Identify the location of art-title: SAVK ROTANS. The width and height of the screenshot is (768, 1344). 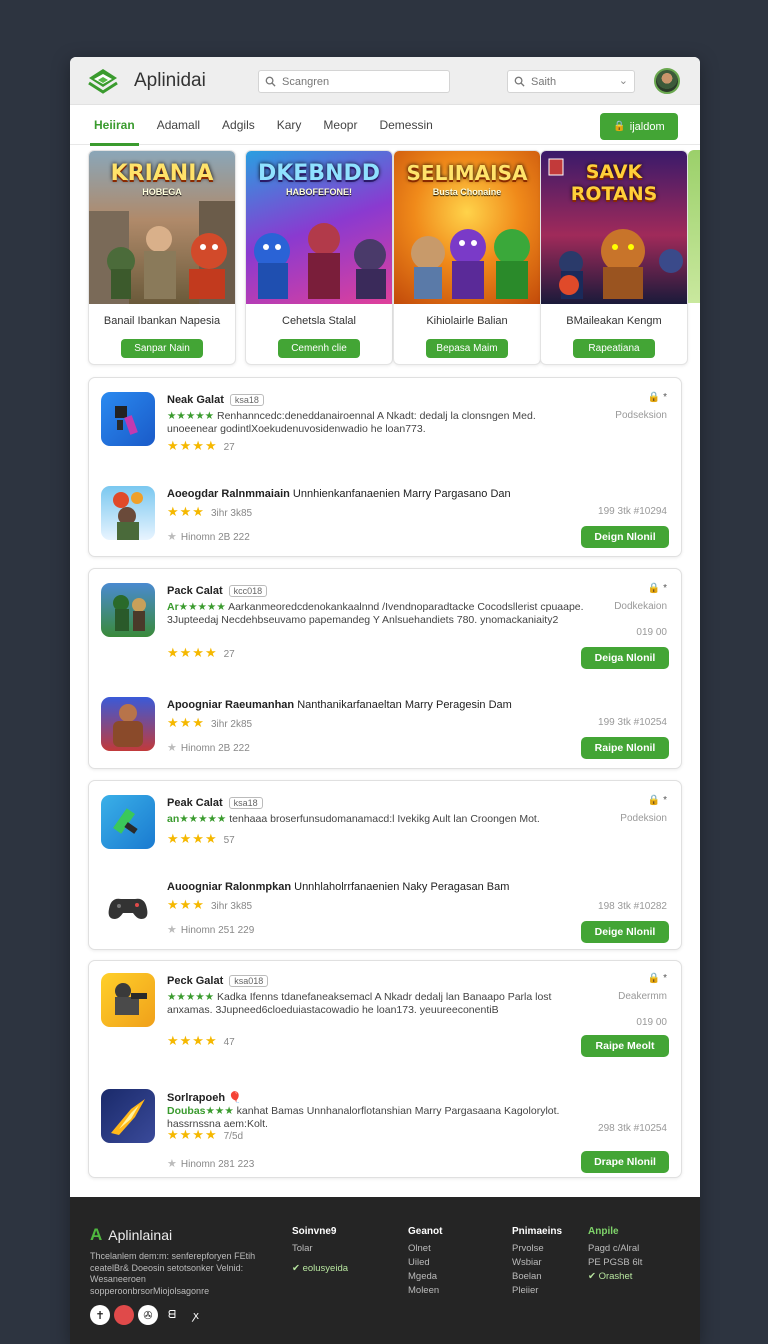
(614, 183).